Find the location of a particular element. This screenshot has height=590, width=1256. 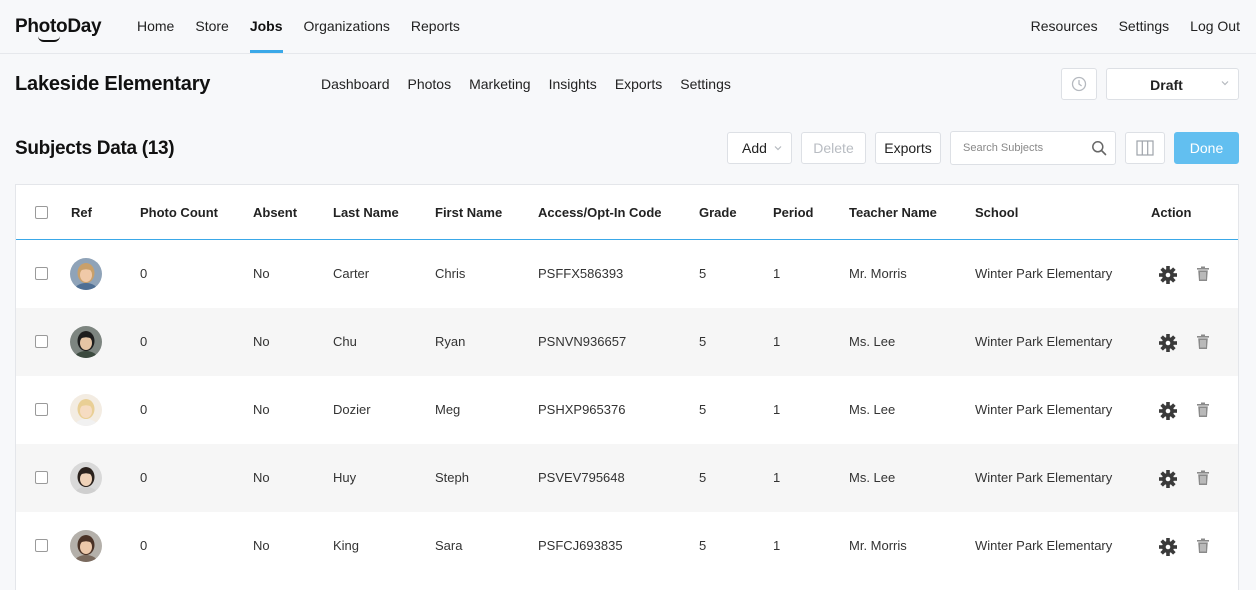

nav-reports: Reports is located at coordinates (435, 26).